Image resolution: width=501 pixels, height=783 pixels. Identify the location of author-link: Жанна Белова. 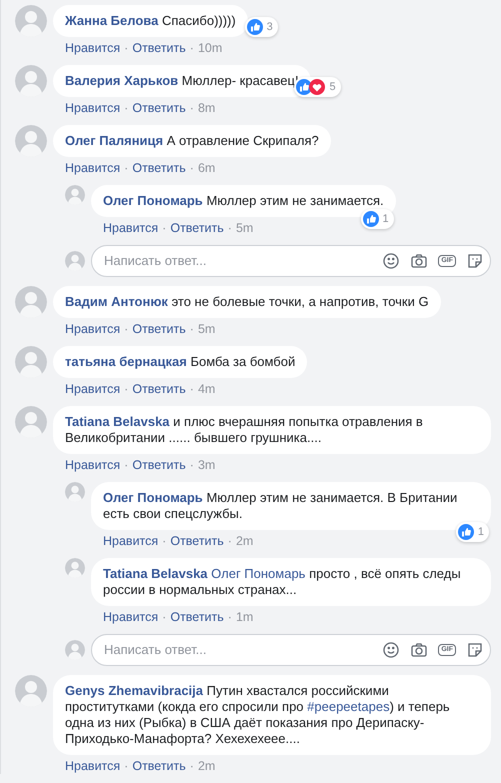
(111, 20).